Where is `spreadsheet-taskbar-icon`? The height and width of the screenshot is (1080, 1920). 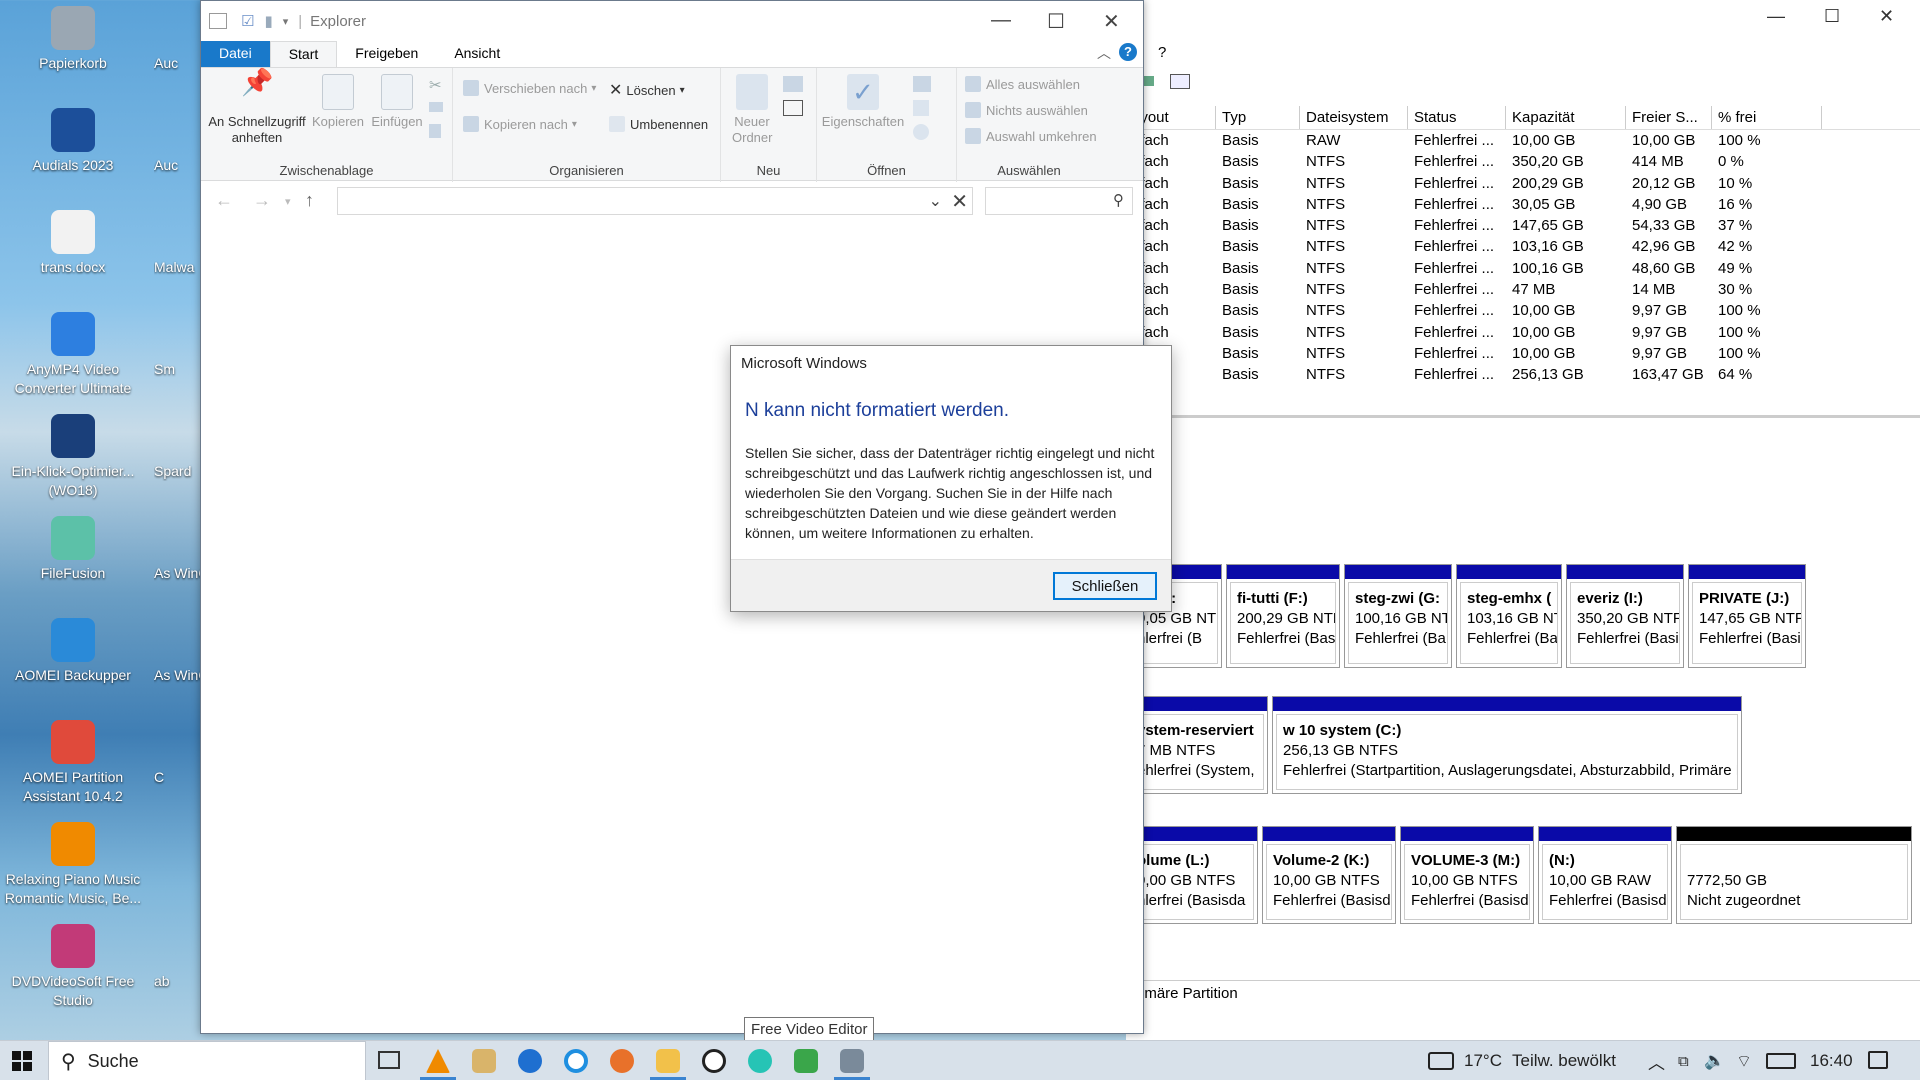
spreadsheet-taskbar-icon is located at coordinates (806, 1061).